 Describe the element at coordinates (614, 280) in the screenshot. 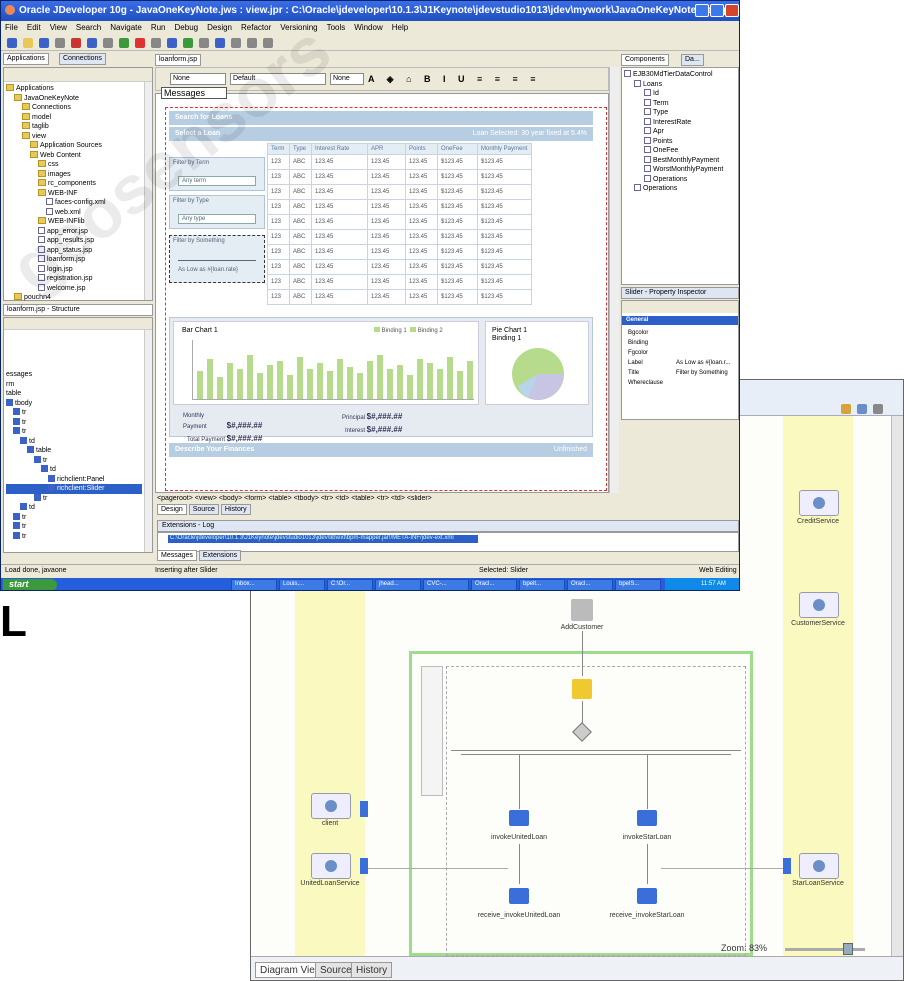

I see `editor-scrollbar` at that location.